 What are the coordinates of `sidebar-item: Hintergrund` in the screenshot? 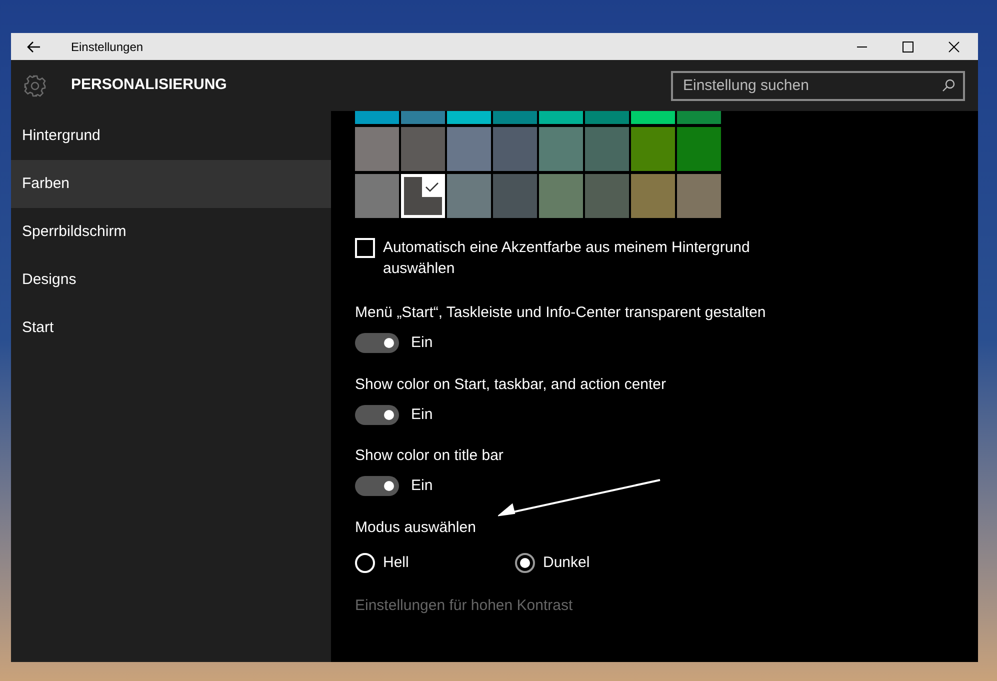 It's located at (171, 136).